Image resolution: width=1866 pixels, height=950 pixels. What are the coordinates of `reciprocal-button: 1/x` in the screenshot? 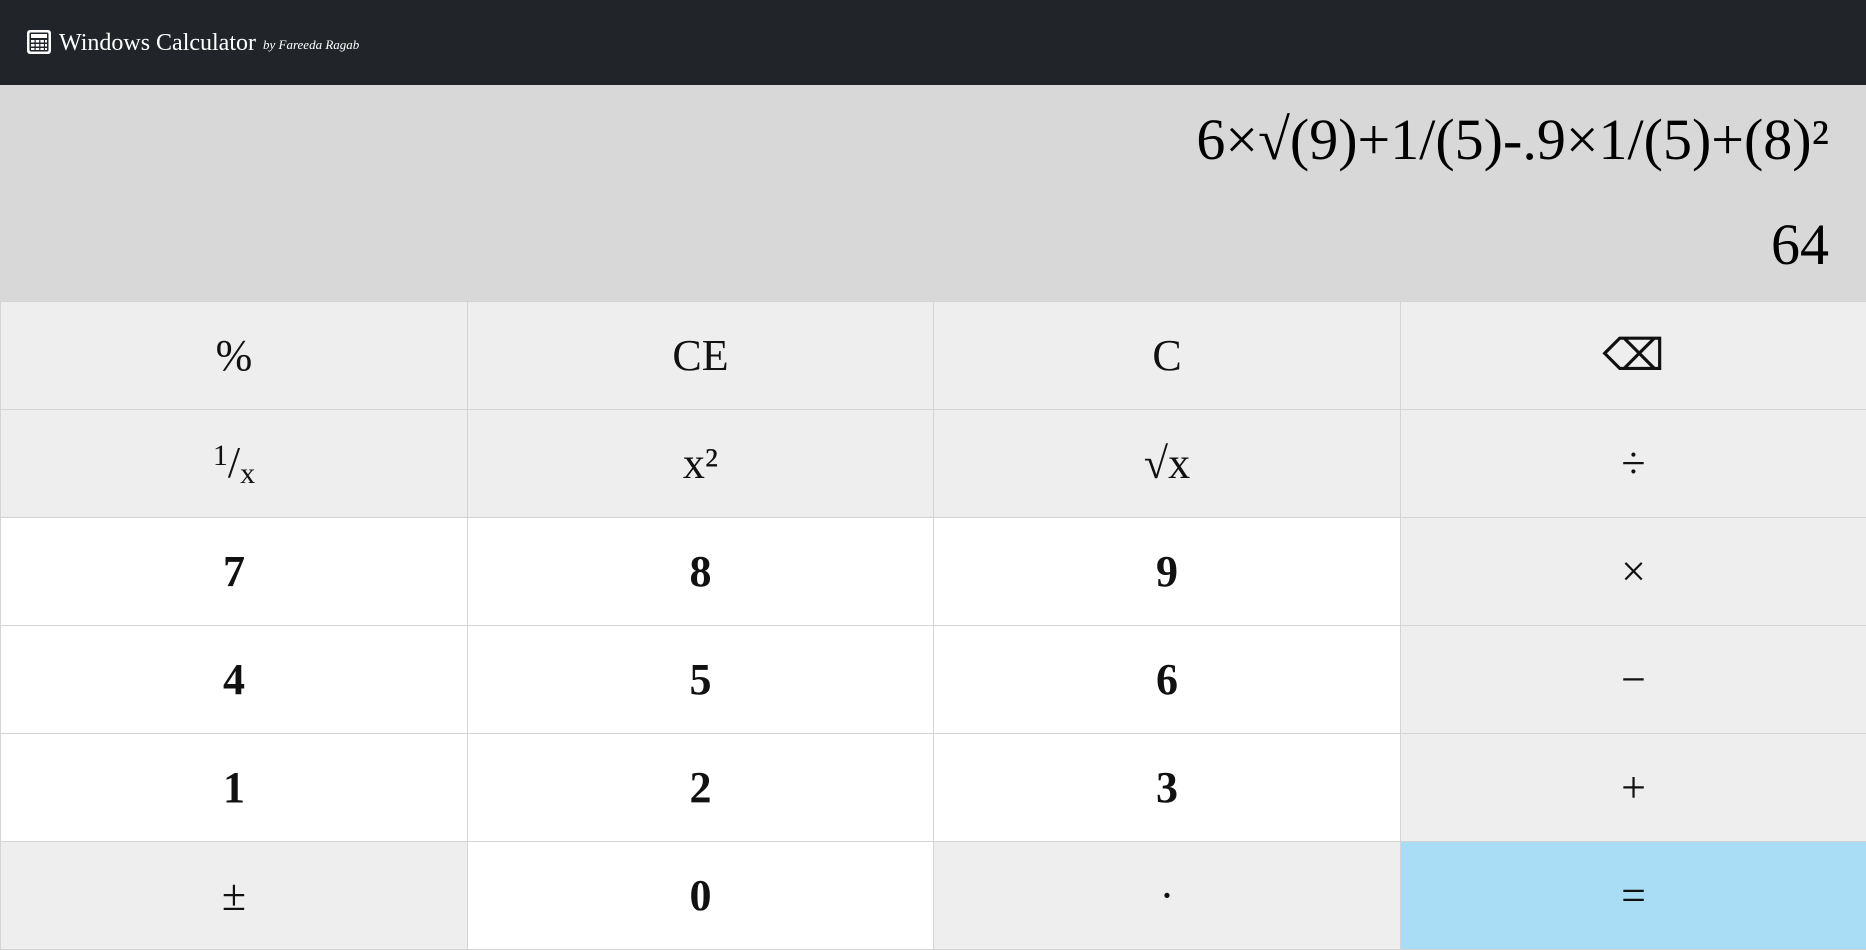 It's located at (234, 463).